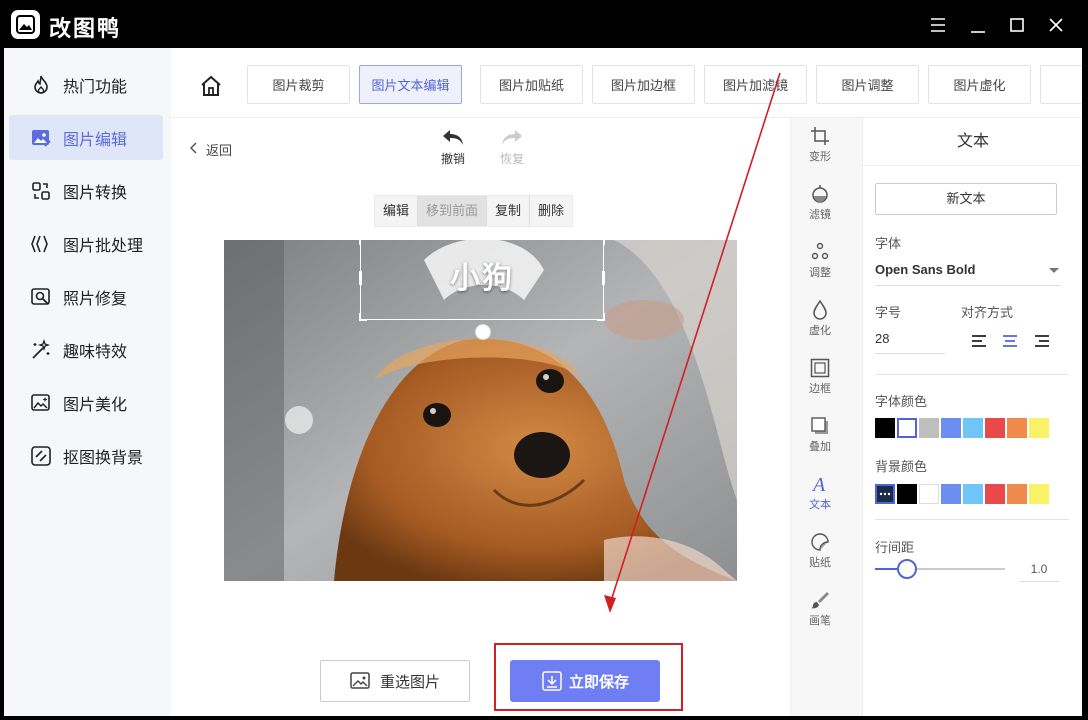 This screenshot has height=720, width=1088. Describe the element at coordinates (820, 261) in the screenshot. I see `tool-adjust: 调整` at that location.